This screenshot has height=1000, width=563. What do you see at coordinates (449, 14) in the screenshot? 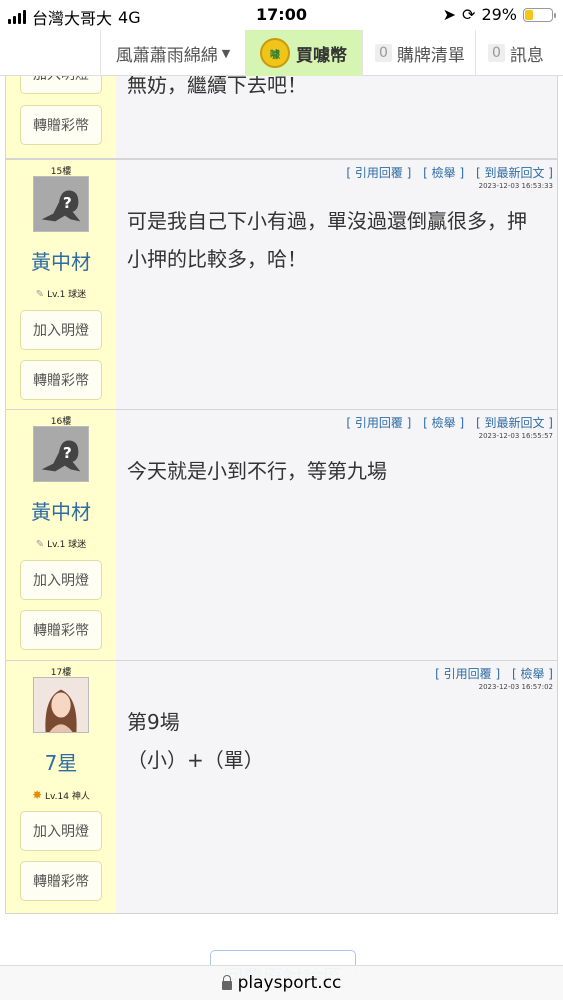
I see `location-arrow-icon: ➤` at bounding box center [449, 14].